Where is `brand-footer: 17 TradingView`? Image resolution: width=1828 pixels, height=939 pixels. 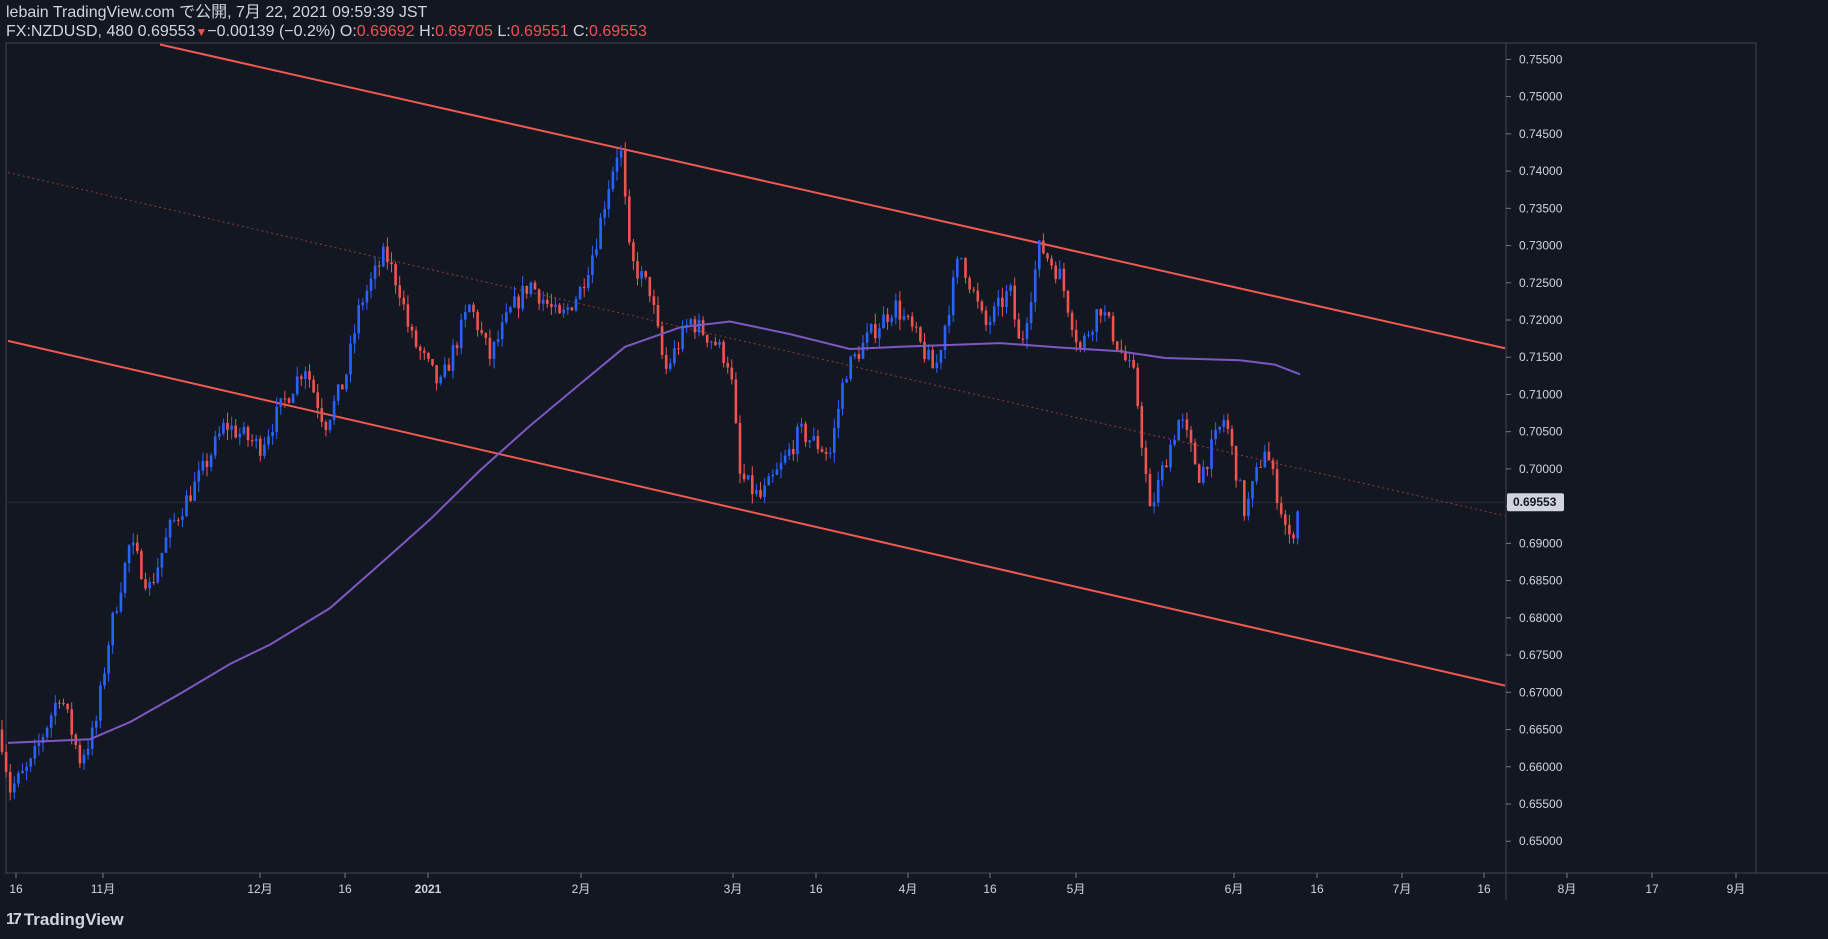 brand-footer: 17 TradingView is located at coordinates (65, 920).